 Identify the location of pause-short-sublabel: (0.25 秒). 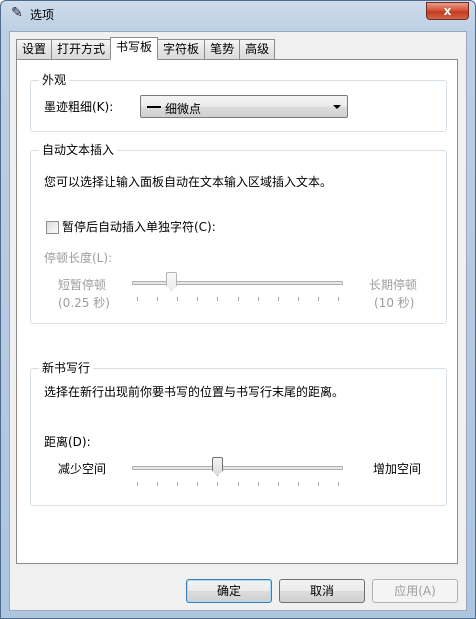
(84, 303).